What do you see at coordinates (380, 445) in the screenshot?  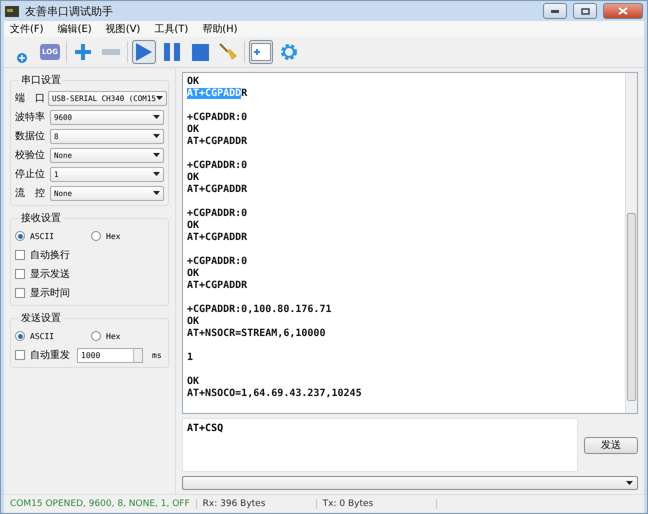 I see `send-input: AT+CSQ` at bounding box center [380, 445].